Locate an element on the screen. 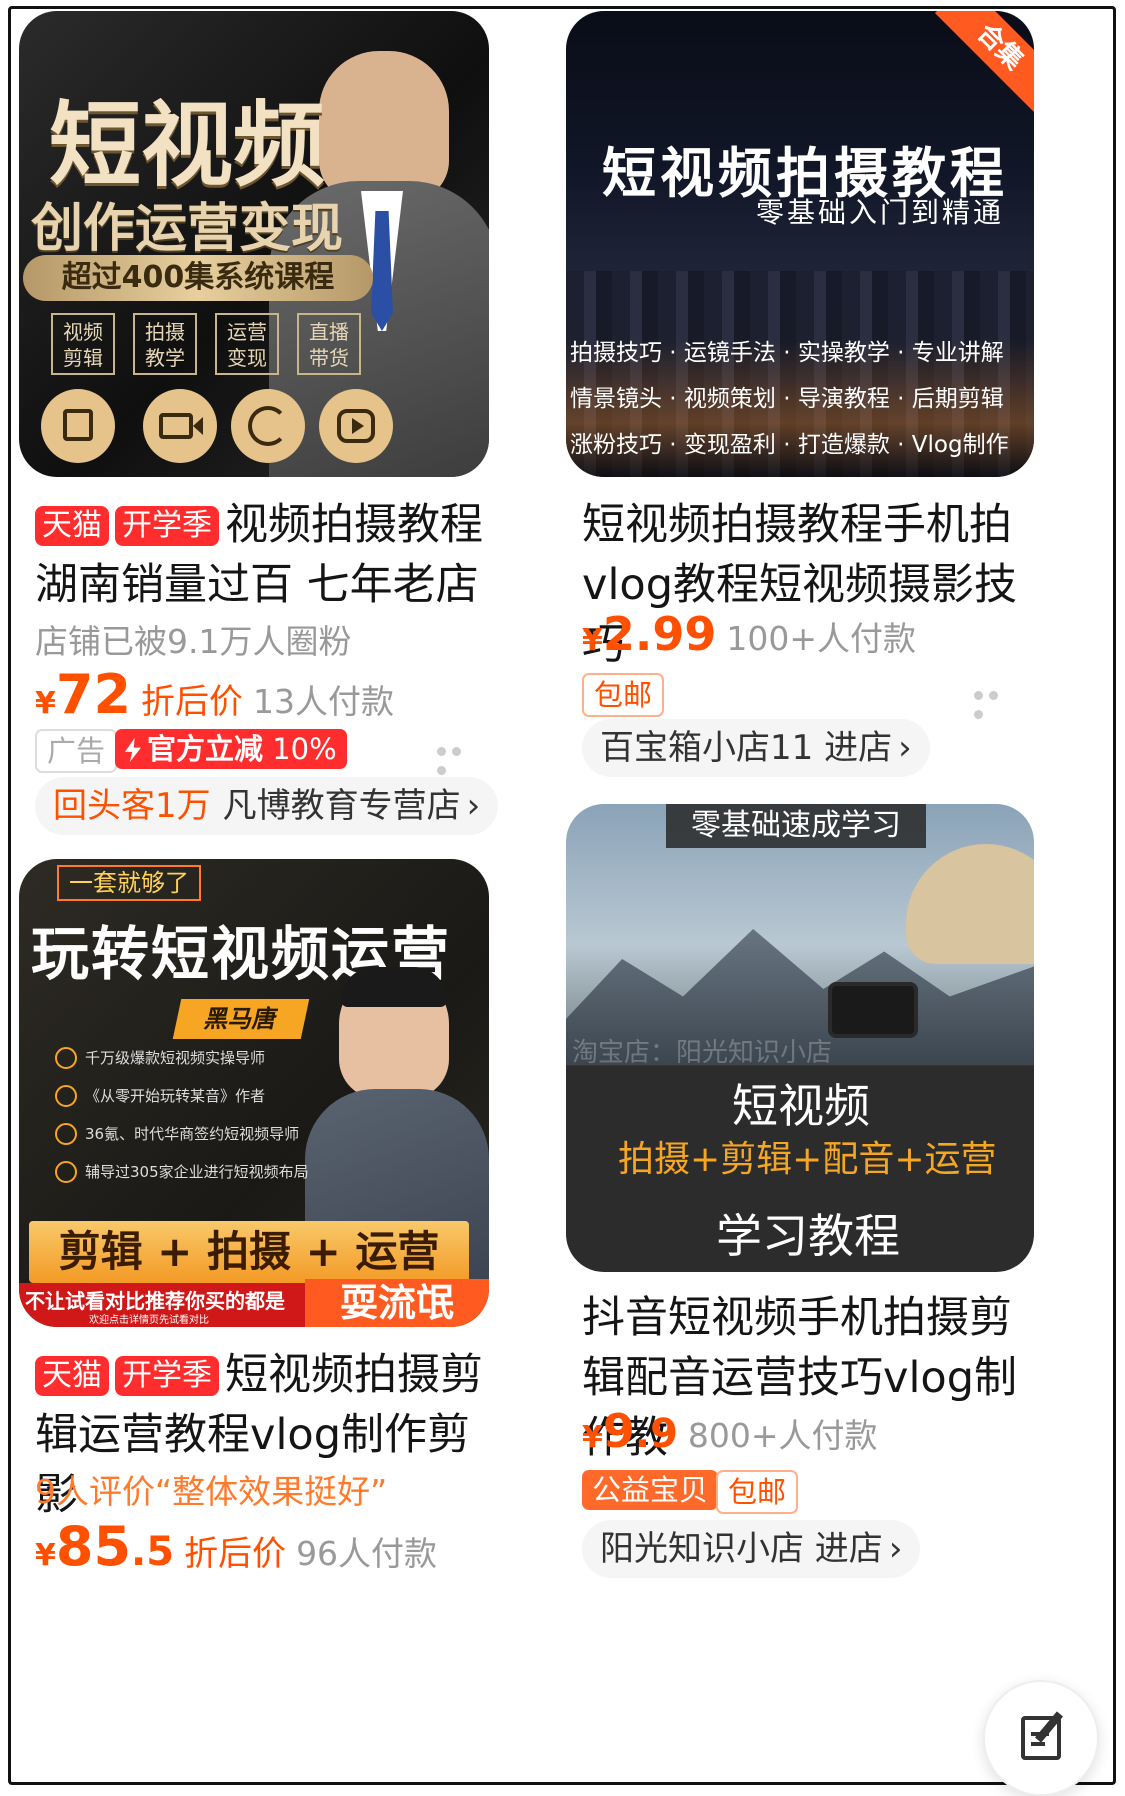 Image resolution: width=1125 pixels, height=1796 pixels. name-plate: 黑马唐 is located at coordinates (241, 1019).